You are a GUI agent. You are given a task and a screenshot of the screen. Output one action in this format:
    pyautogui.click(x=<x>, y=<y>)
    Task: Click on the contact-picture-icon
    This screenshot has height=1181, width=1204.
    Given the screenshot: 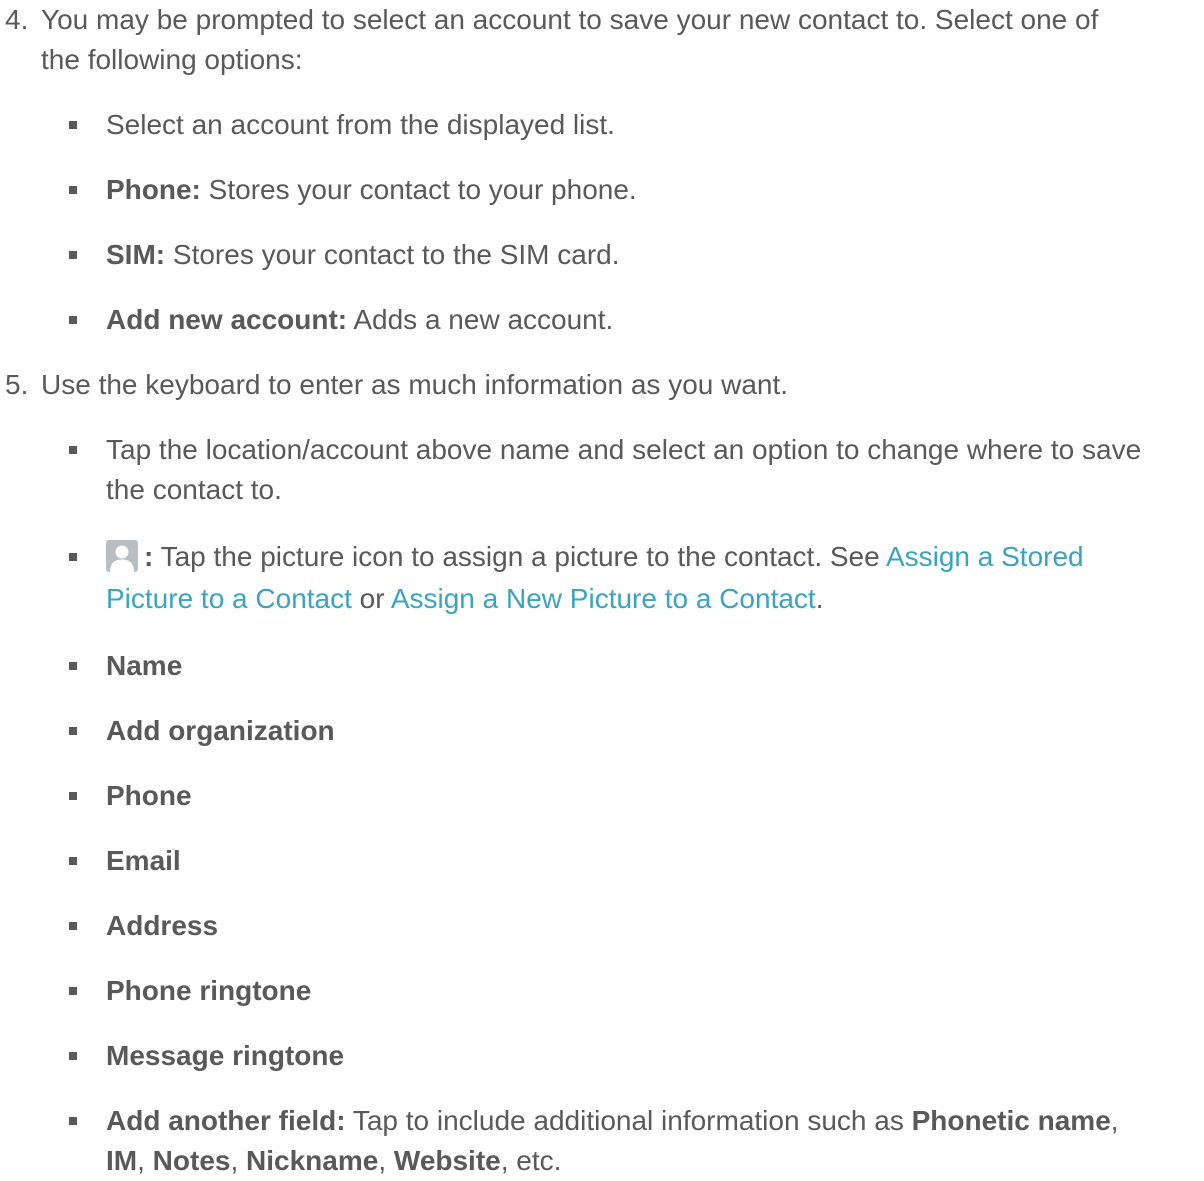 What is the action you would take?
    pyautogui.click(x=122, y=556)
    